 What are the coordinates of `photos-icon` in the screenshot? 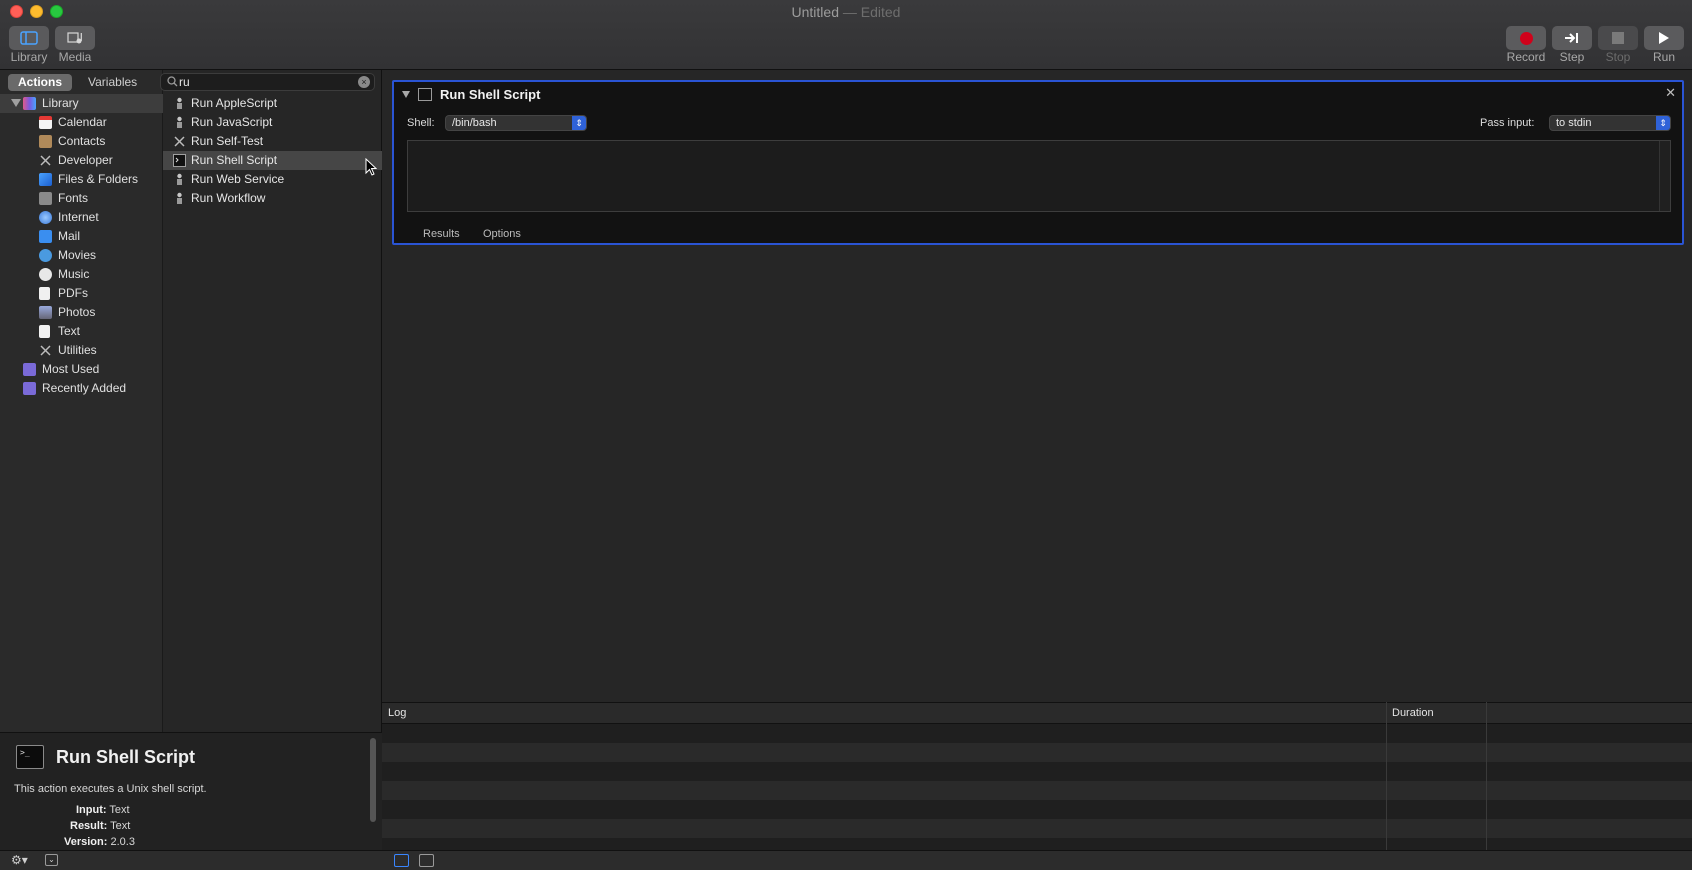 It's located at (45, 312).